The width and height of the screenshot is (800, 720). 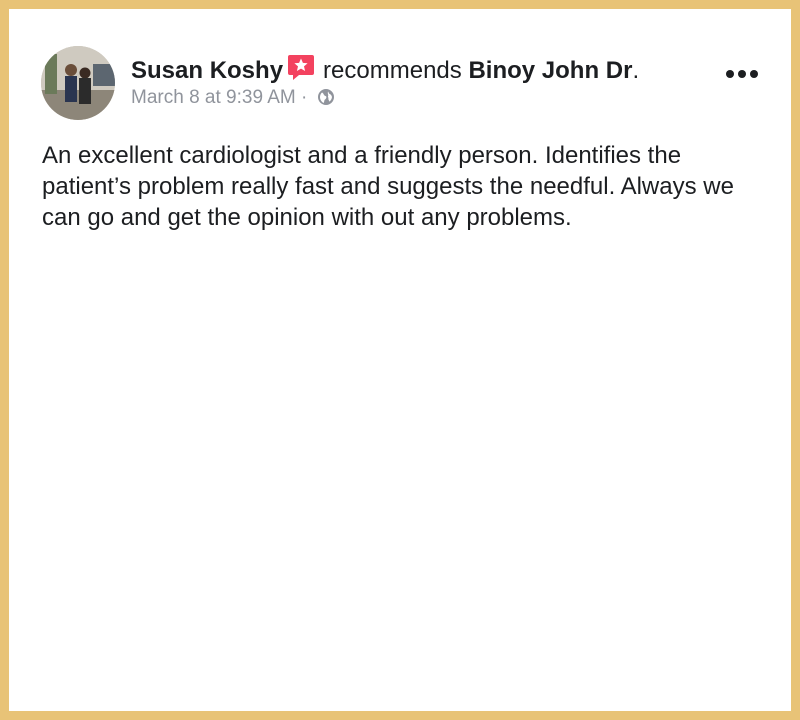 I want to click on avatar-photo, so click(x=78, y=83).